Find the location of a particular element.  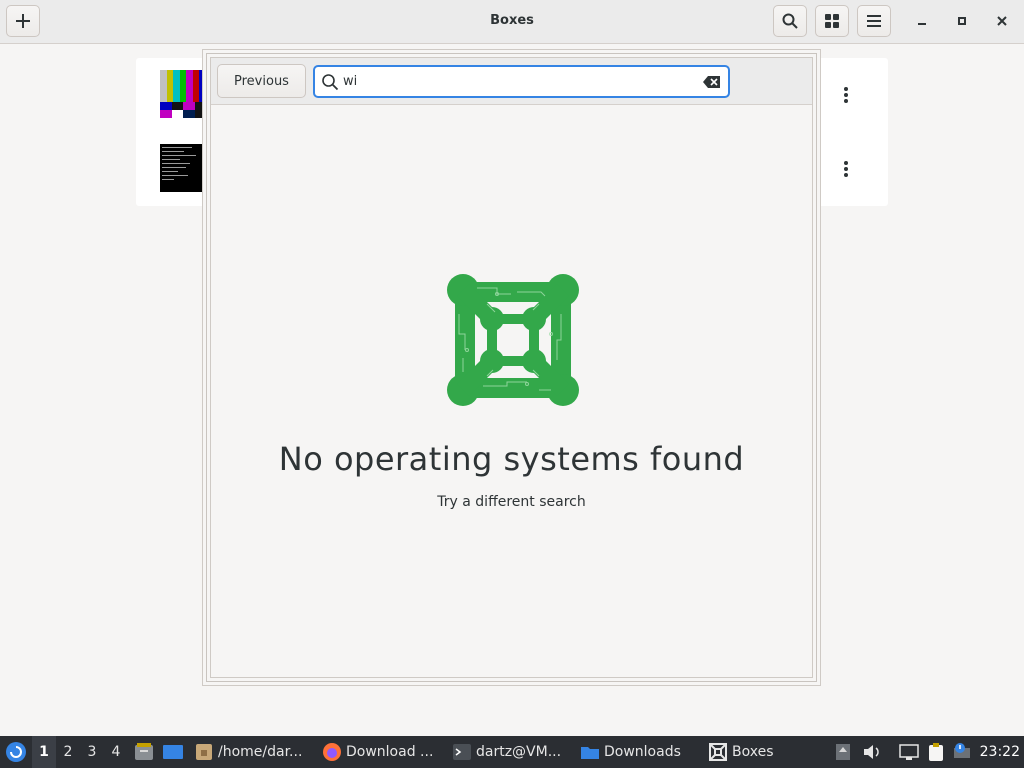

test-pattern-thumbnail is located at coordinates (183, 94).